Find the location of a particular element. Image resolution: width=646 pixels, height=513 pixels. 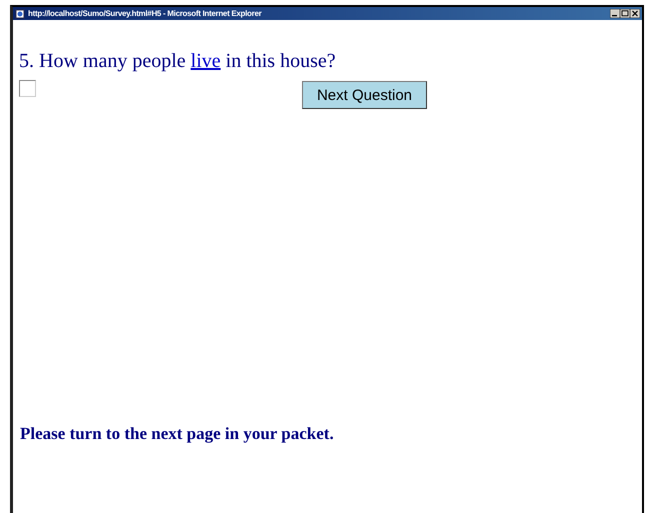

question-text: 5. How many people live in this house? is located at coordinates (178, 61).